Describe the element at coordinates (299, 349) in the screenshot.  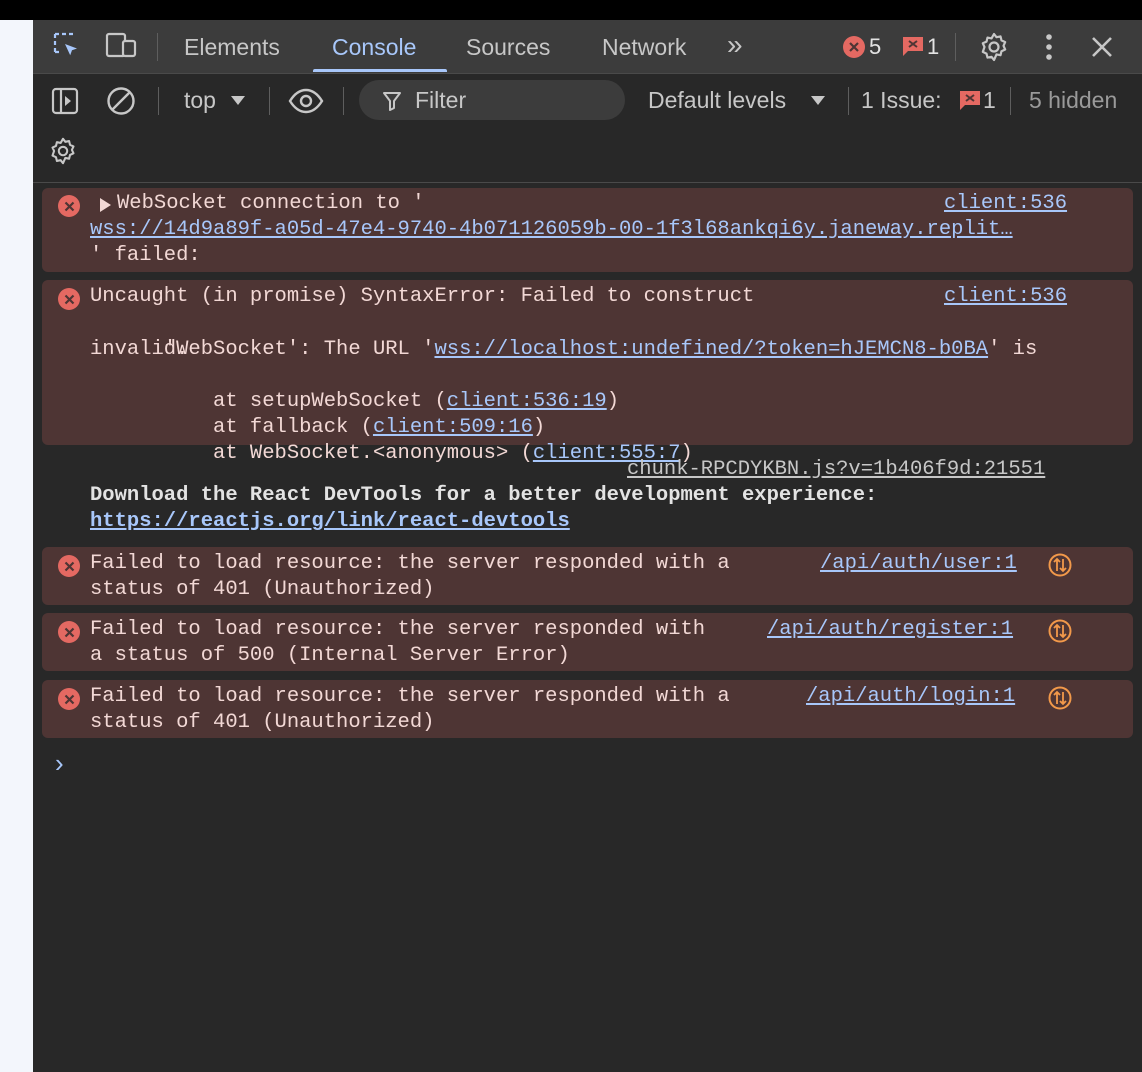
I see `message-text: 'WebSocket': The URL '` at that location.